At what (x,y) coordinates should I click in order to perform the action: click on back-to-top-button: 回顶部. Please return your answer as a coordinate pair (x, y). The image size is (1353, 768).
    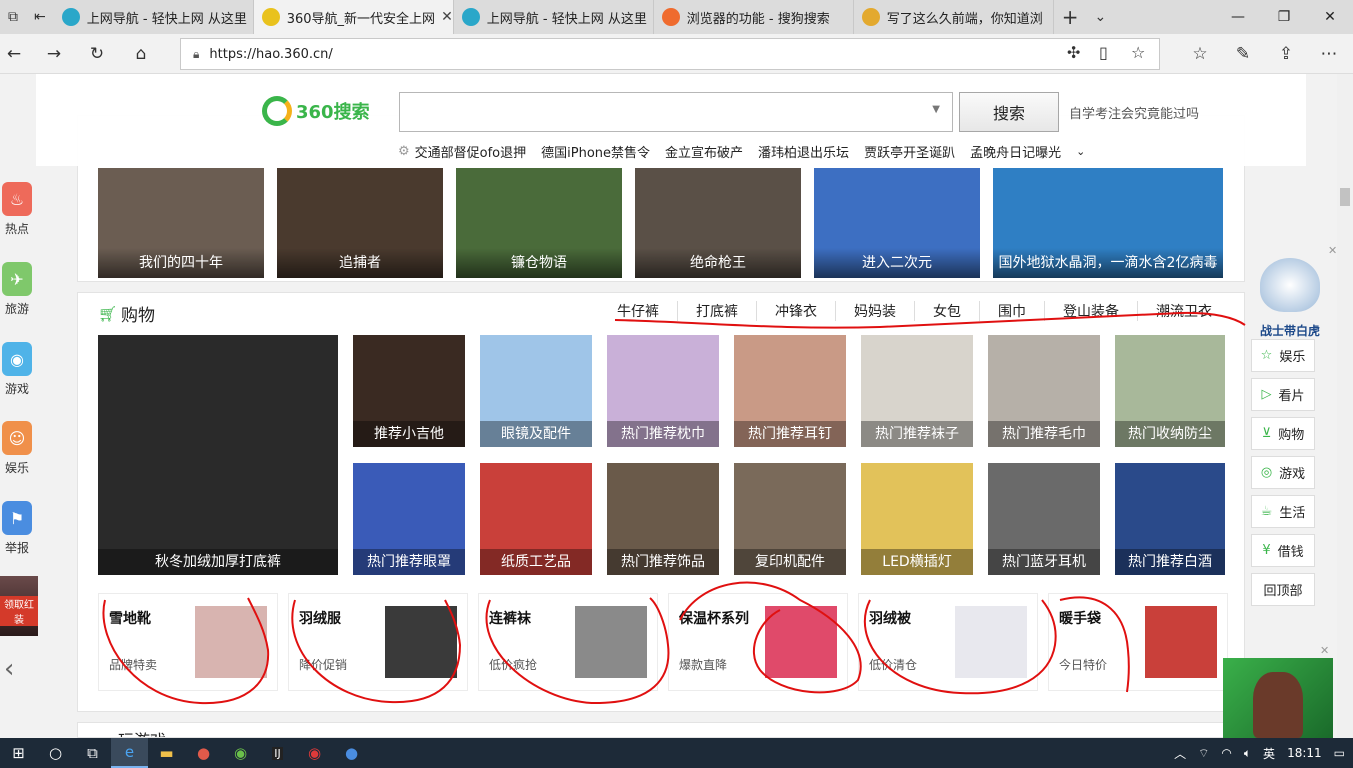
    Looking at the image, I should click on (1283, 589).